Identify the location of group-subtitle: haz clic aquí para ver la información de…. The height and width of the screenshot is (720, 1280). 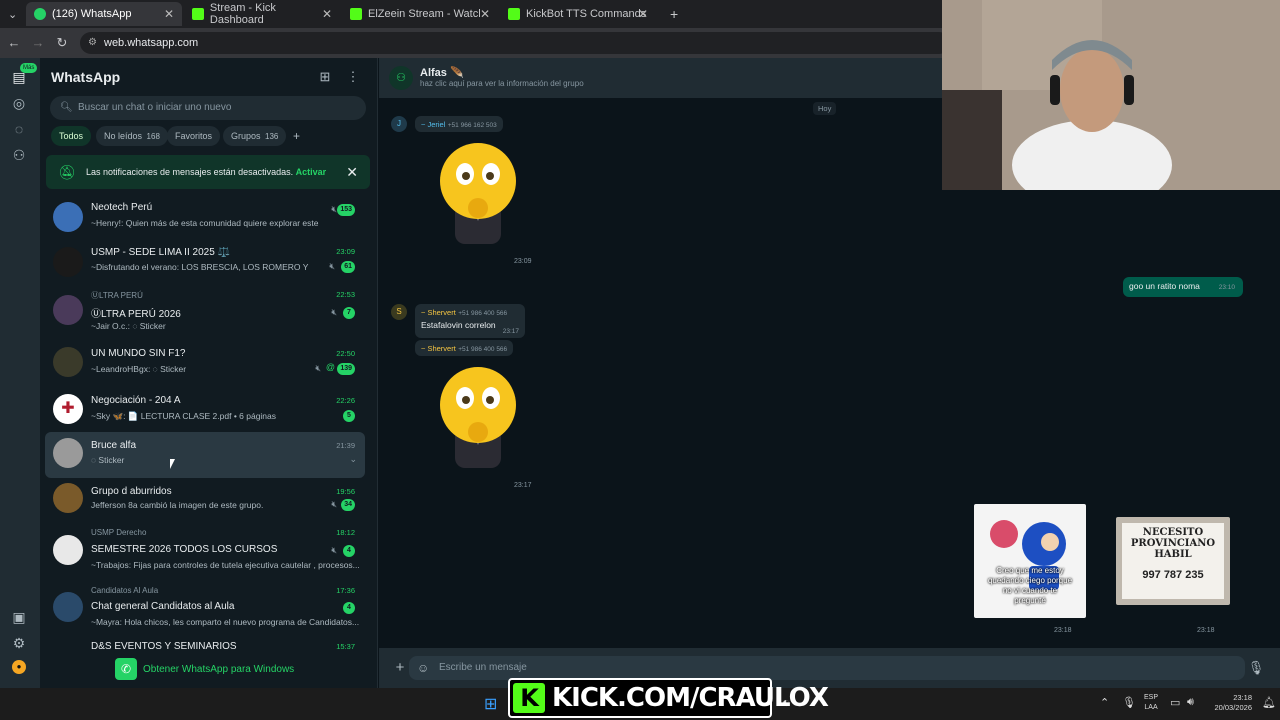
(502, 83).